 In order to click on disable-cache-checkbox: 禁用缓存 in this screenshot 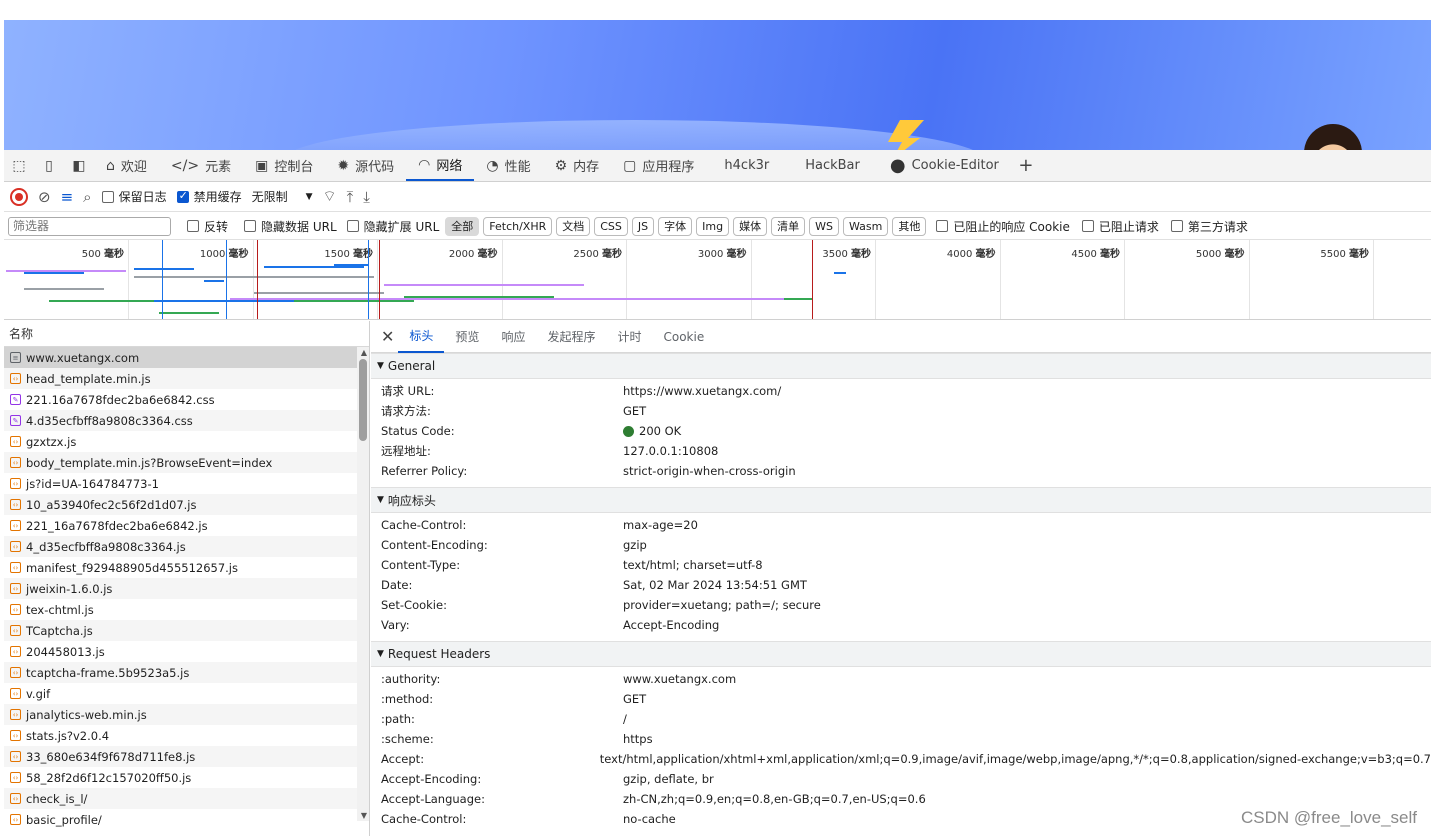, I will do `click(209, 196)`.